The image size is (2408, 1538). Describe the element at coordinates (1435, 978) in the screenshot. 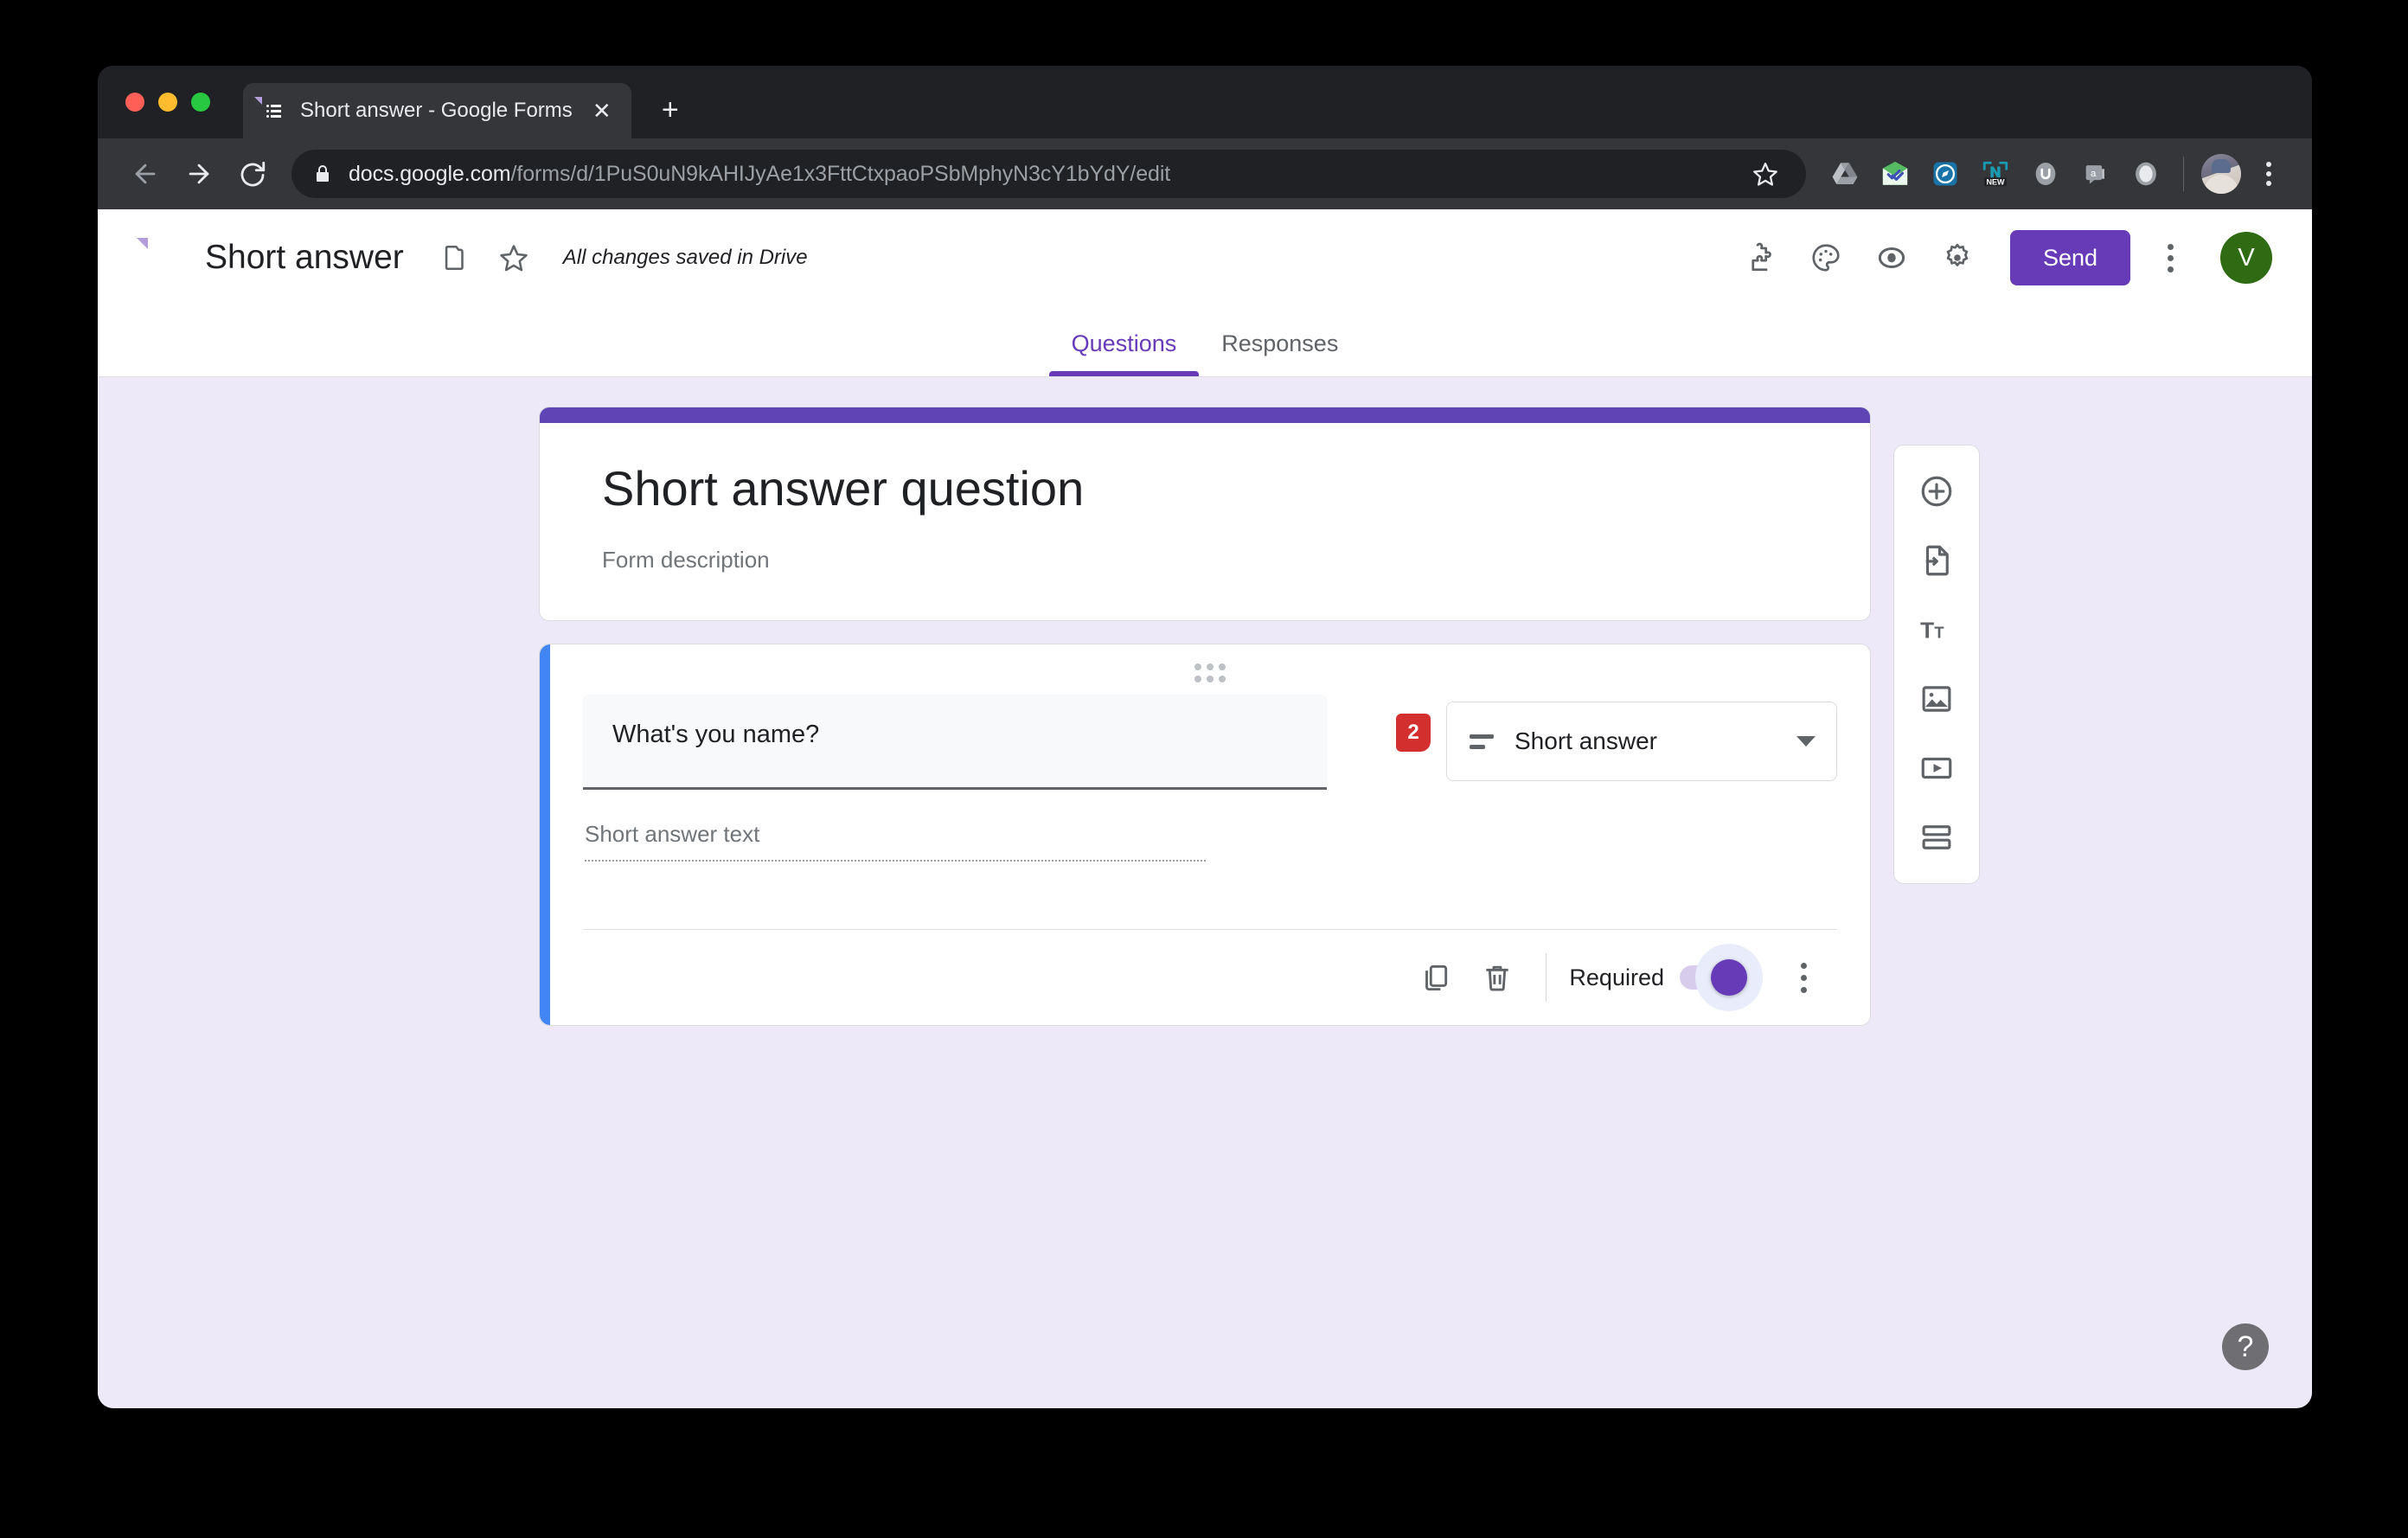

I see `duplicate-icon` at that location.